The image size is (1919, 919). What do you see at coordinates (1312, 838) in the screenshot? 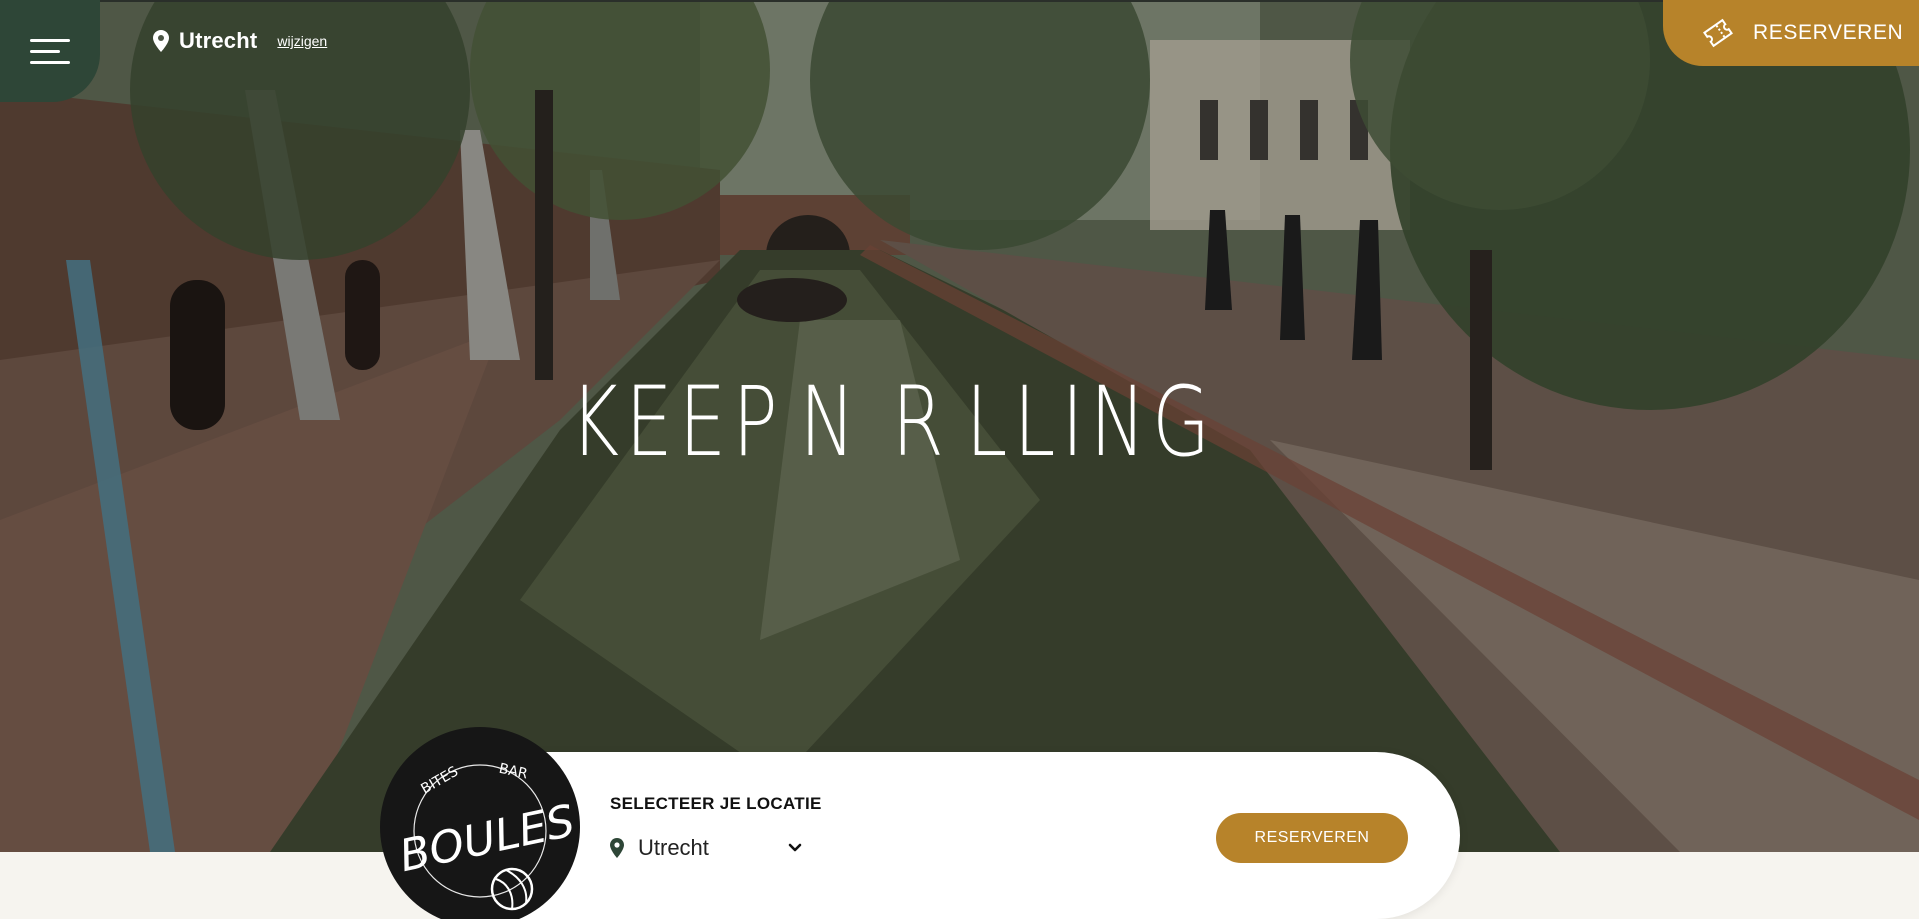
I see `card-reserve-button: RESERVEREN` at bounding box center [1312, 838].